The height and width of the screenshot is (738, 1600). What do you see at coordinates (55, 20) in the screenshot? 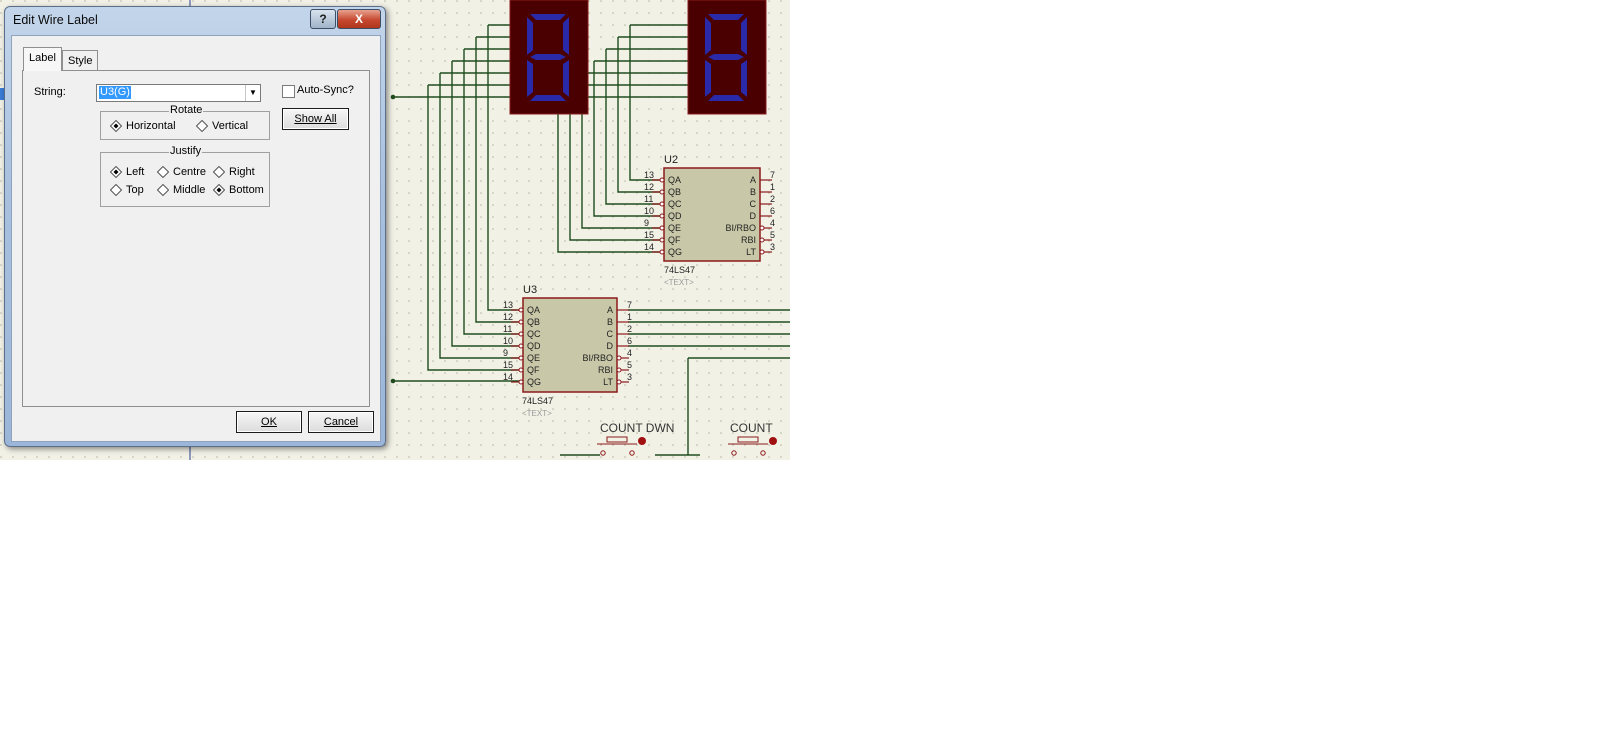
I see `dialog-title: Edit Wire Label` at bounding box center [55, 20].